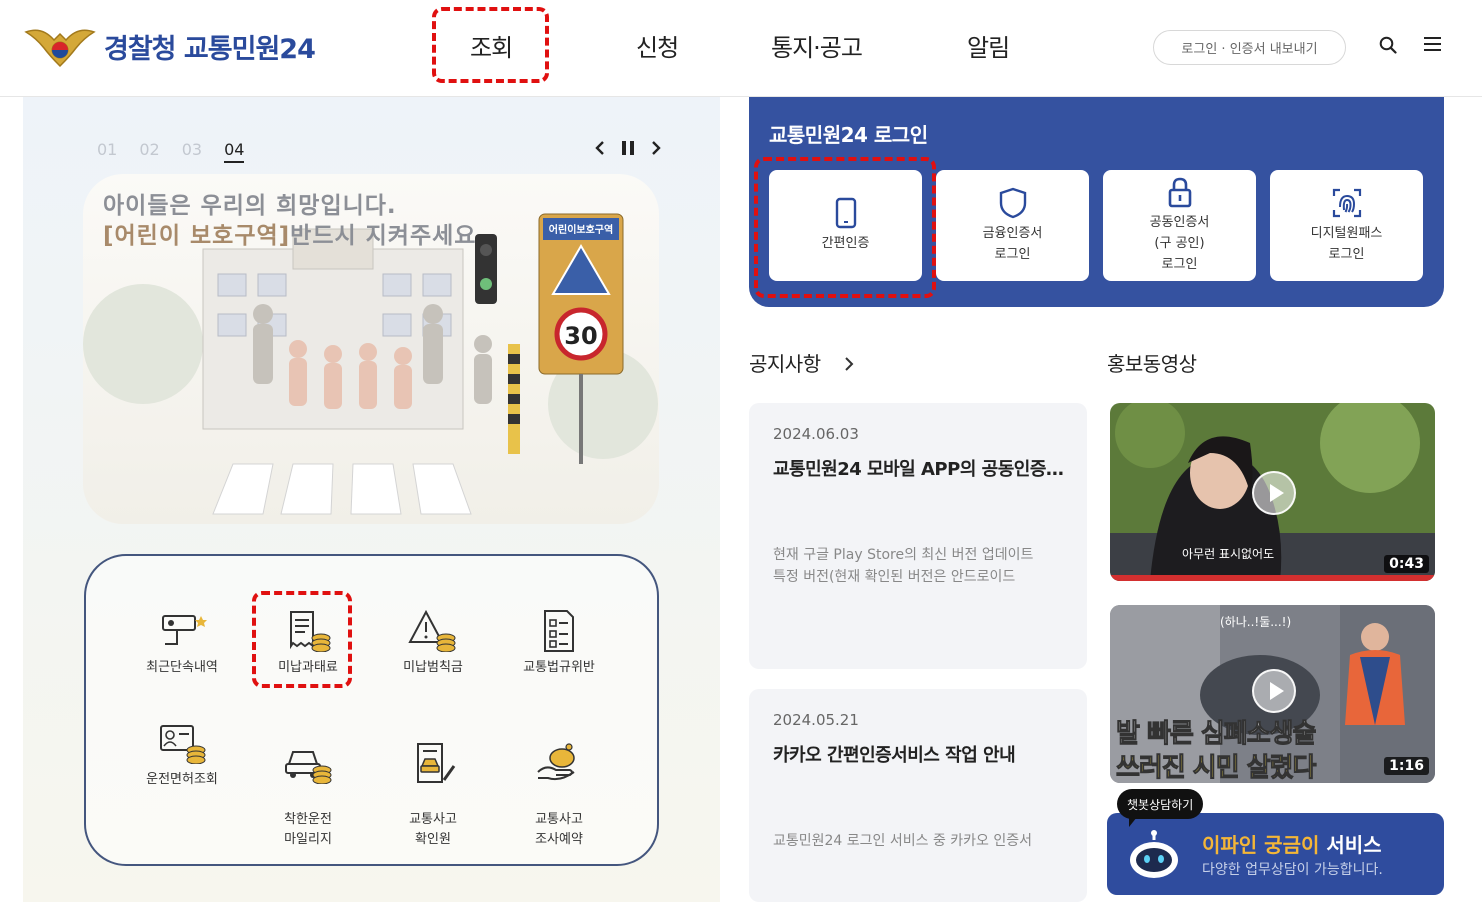  Describe the element at coordinates (234, 151) in the screenshot. I see `slide-number-4: 04` at that location.